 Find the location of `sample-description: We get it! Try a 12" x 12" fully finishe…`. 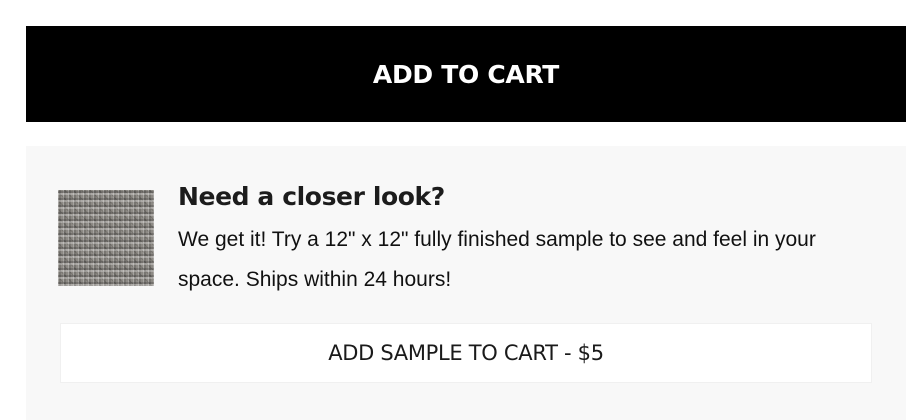

sample-description: We get it! Try a 12" x 12" fully finishe… is located at coordinates (497, 259).